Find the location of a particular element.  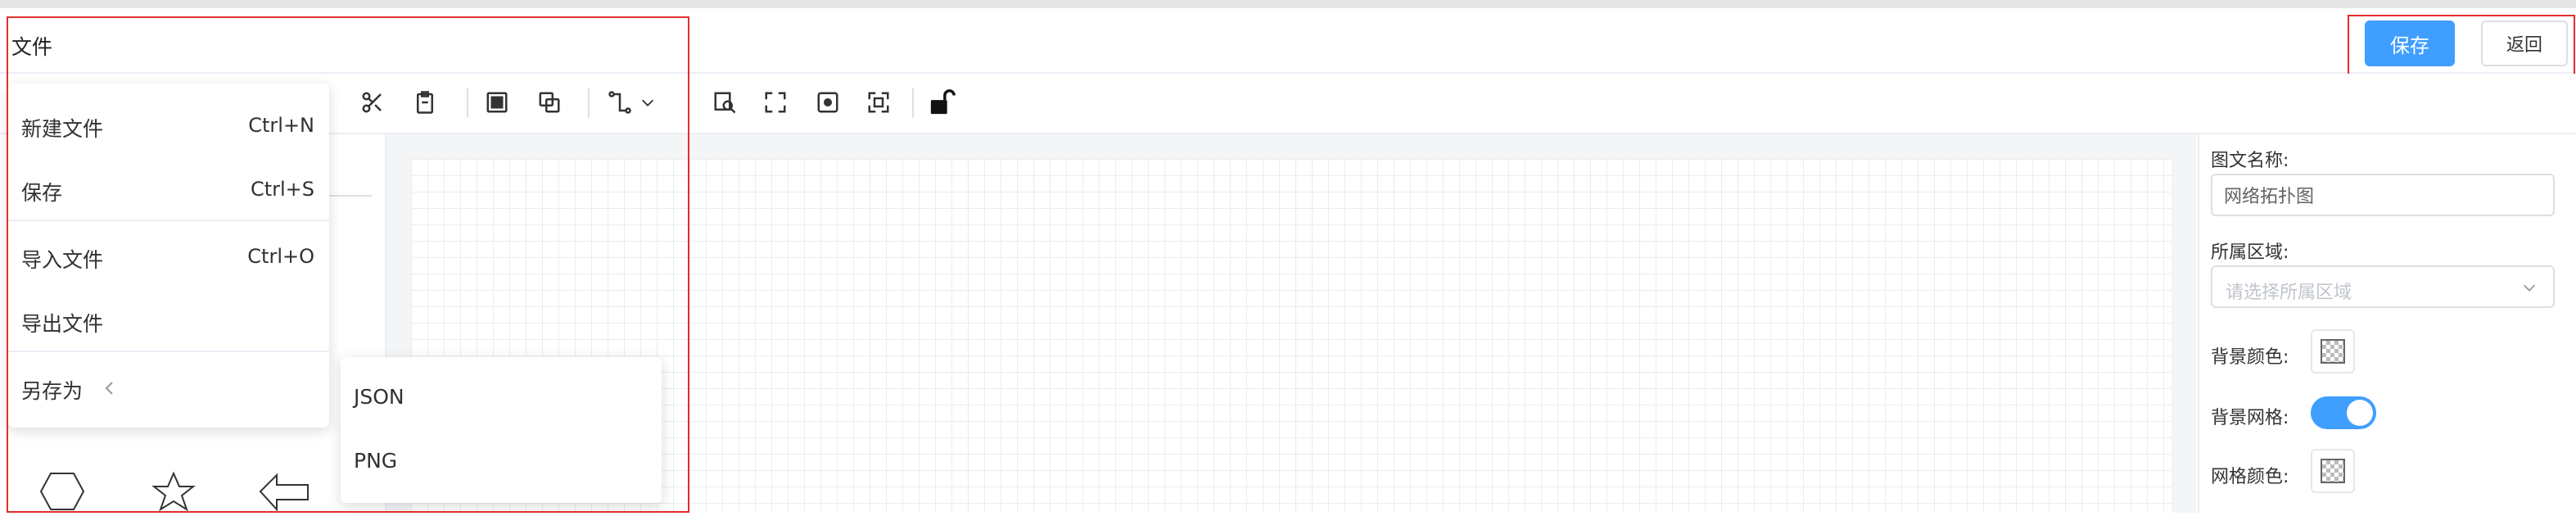

file-menu: 文件 is located at coordinates (31, 46).